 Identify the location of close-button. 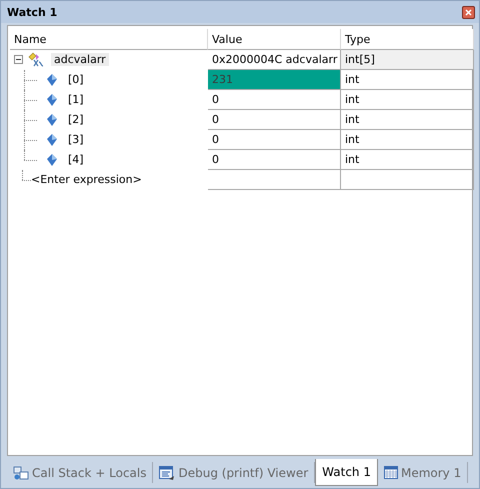
(468, 12).